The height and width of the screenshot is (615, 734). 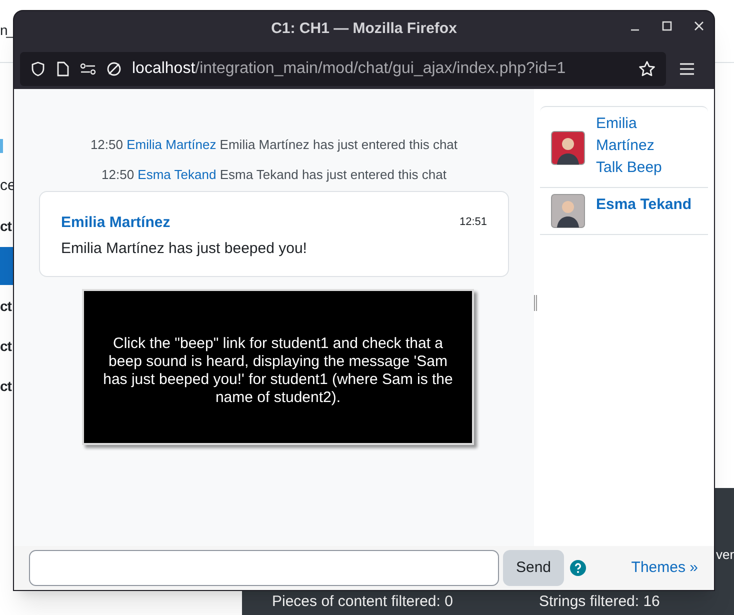 I want to click on footer-text: ver, so click(x=725, y=555).